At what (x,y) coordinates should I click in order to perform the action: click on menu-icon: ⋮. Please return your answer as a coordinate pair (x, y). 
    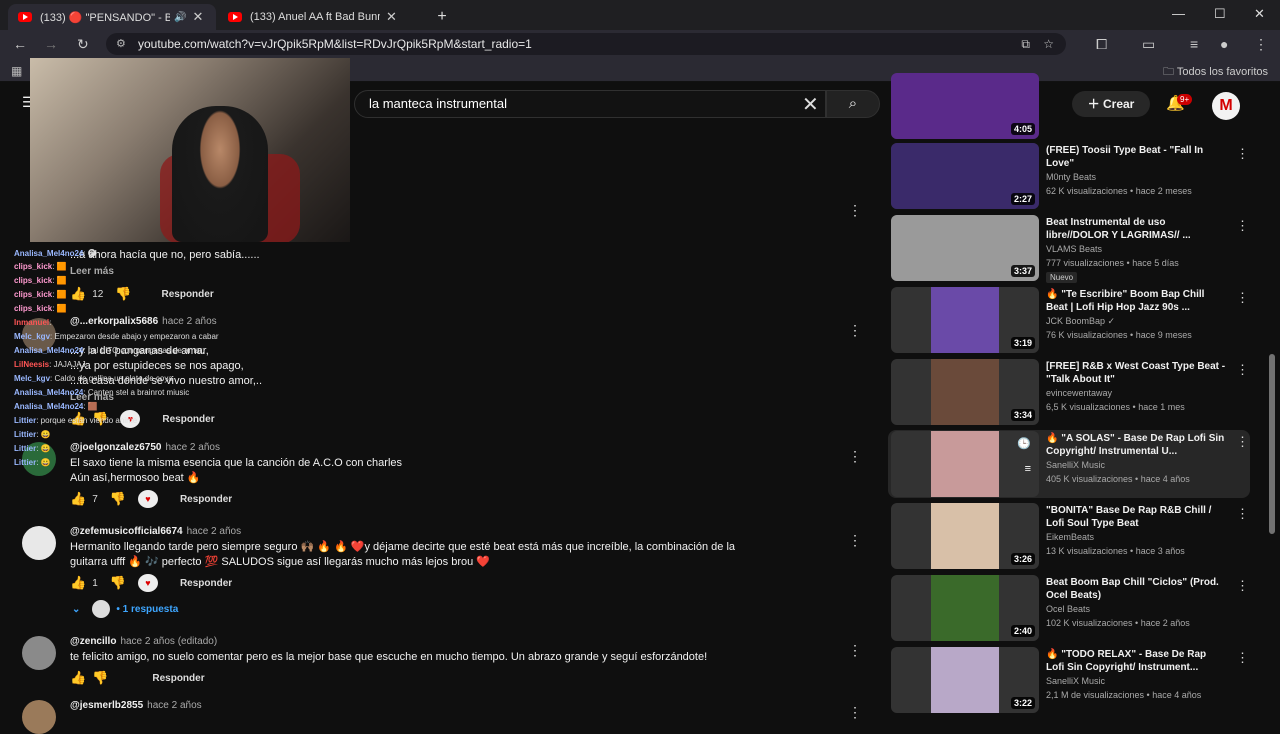
    Looking at the image, I should click on (1261, 44).